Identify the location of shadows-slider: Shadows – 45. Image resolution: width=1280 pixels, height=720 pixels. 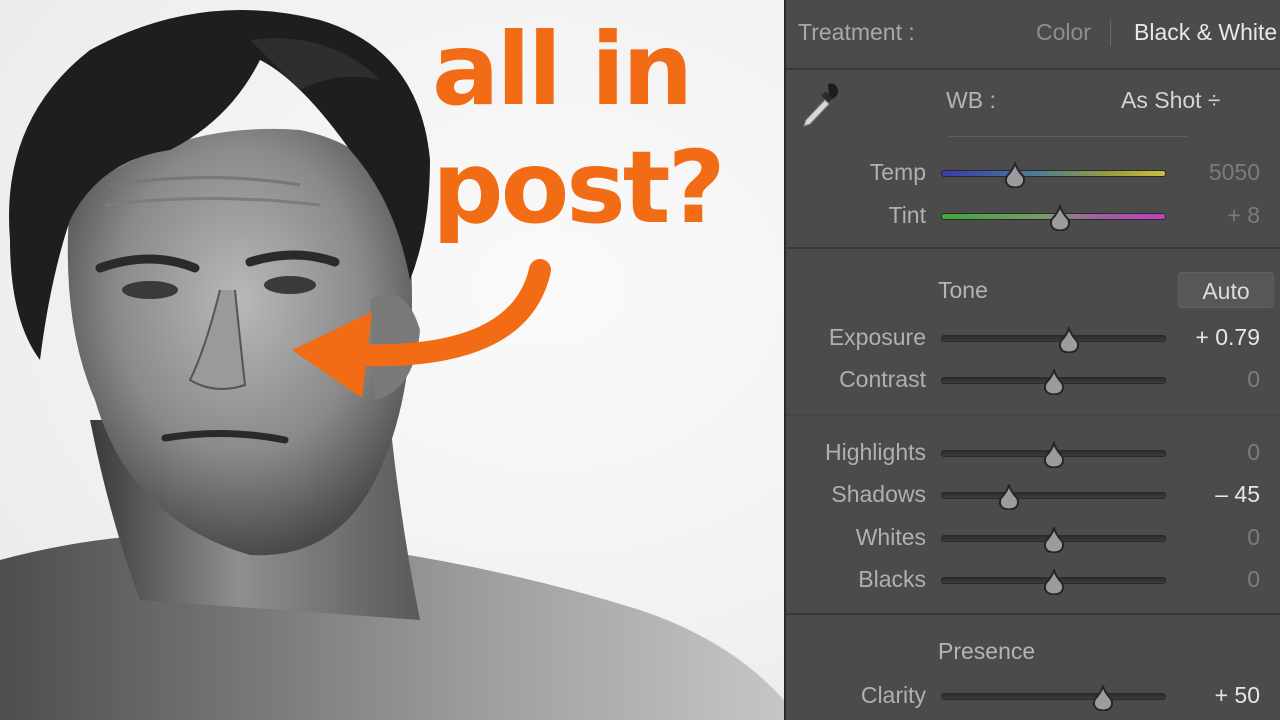
(1033, 495).